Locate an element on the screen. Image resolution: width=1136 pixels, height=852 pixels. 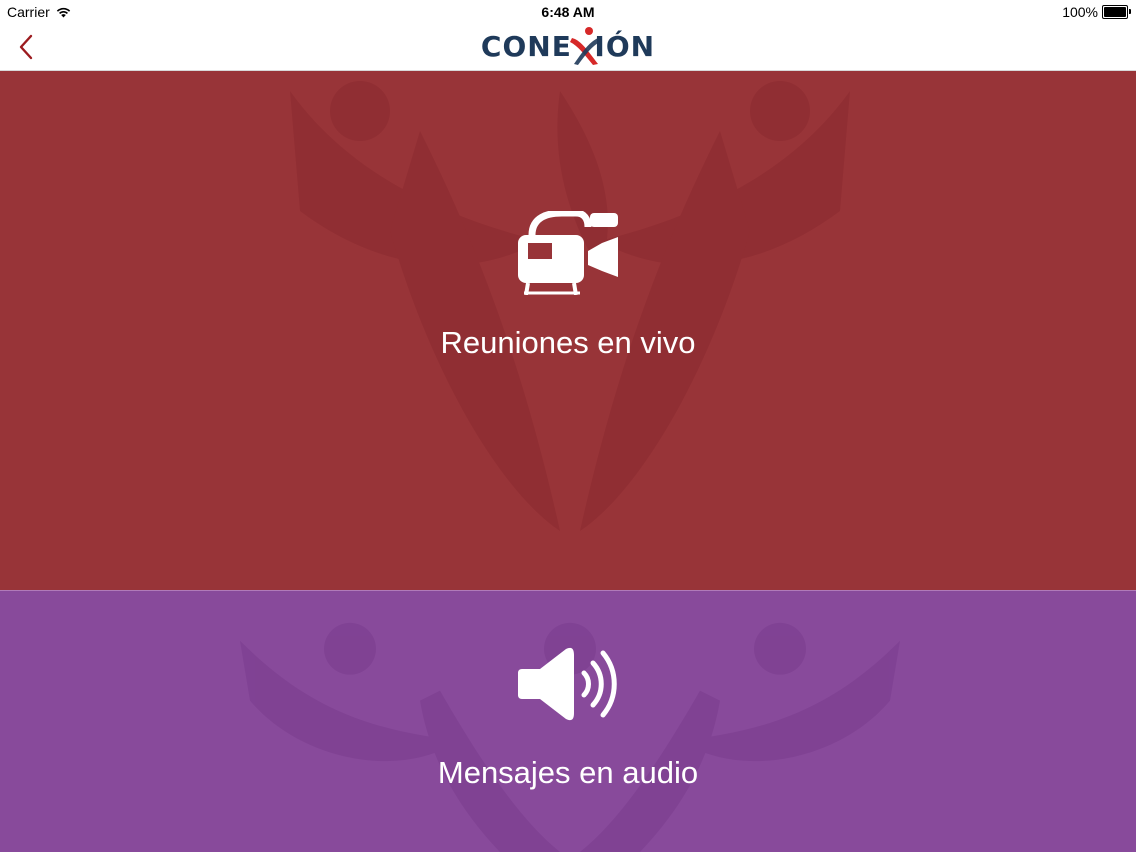
audio-messages-label: Mensajes en audio is located at coordinates (568, 772).